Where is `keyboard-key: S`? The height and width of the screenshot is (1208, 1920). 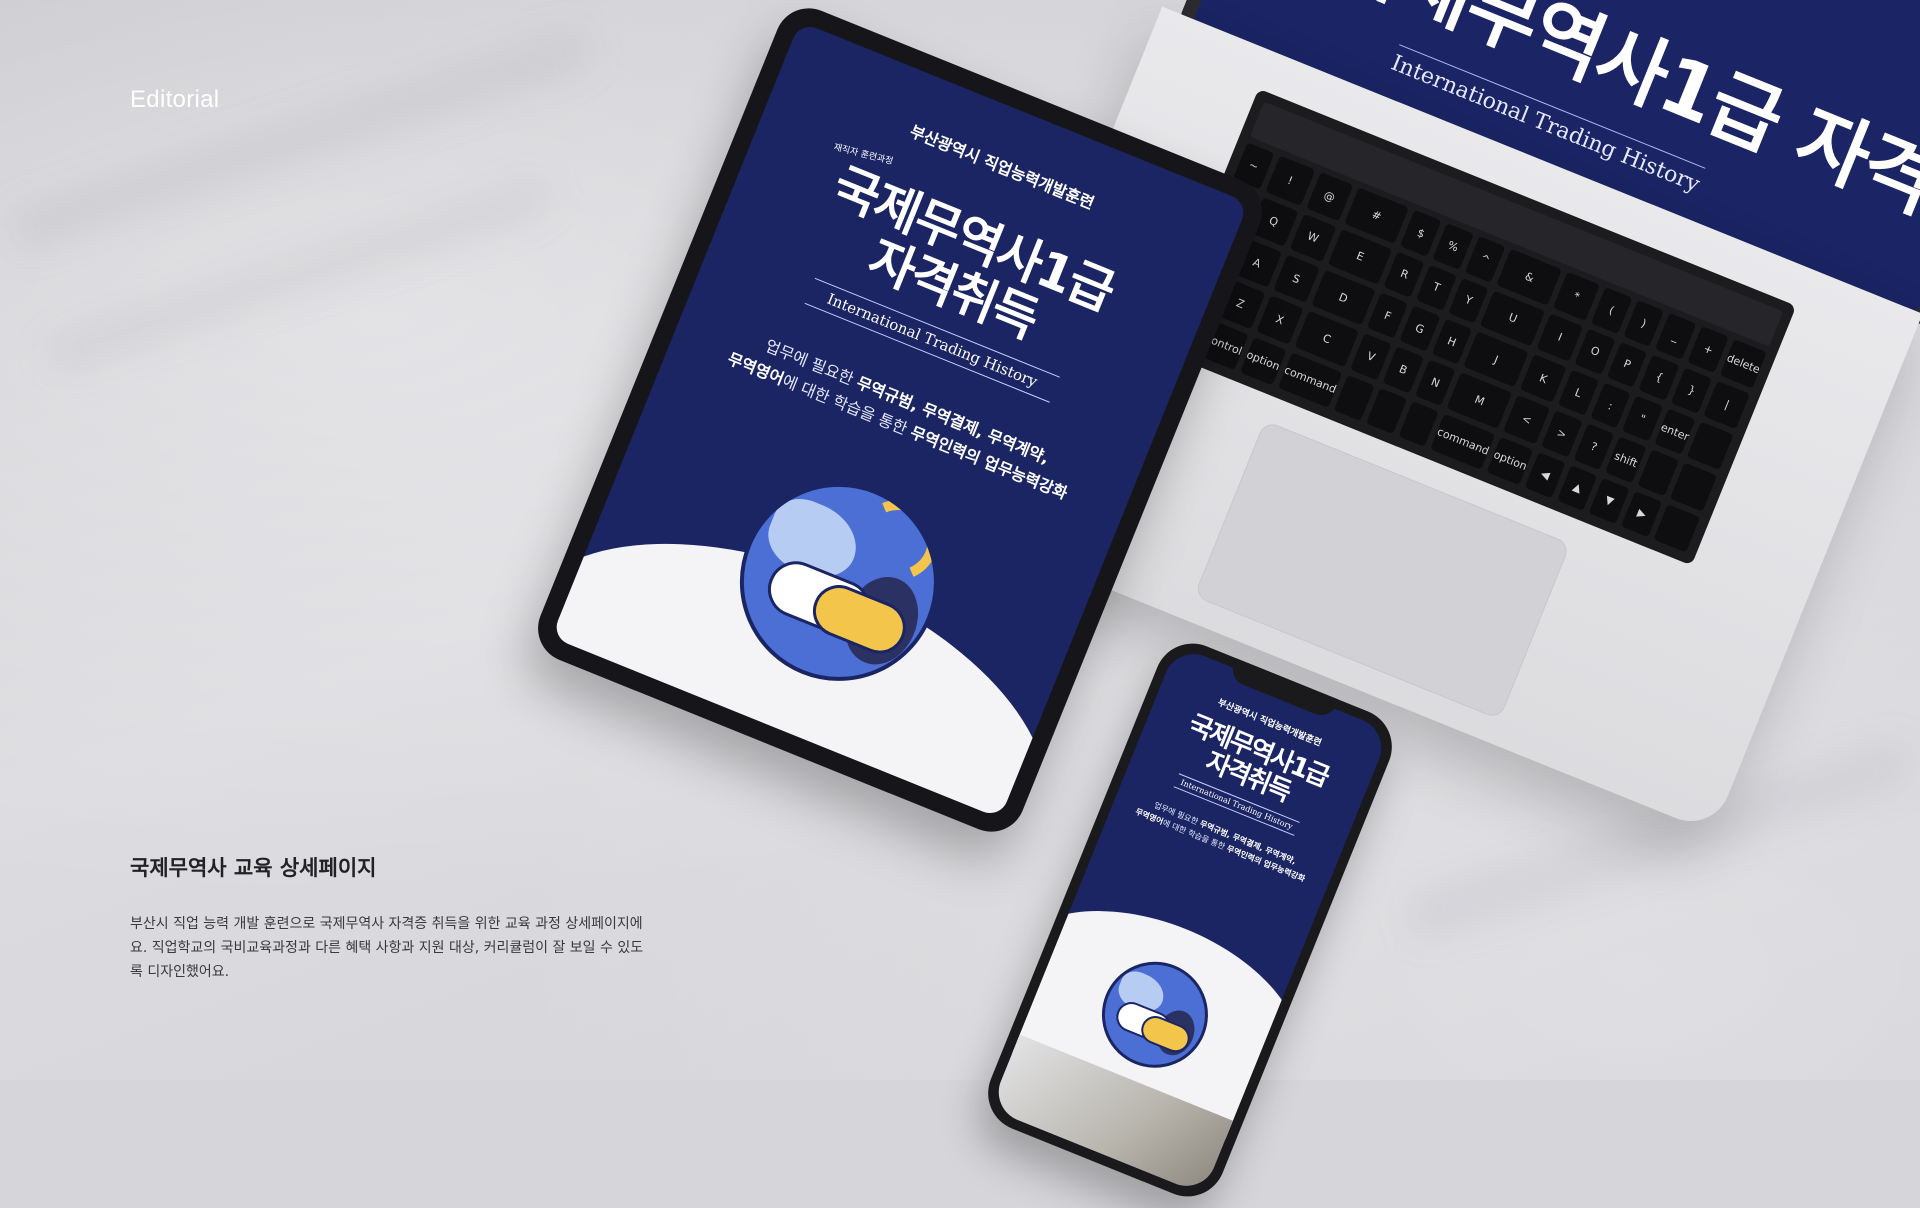
keyboard-key: S is located at coordinates (1296, 279).